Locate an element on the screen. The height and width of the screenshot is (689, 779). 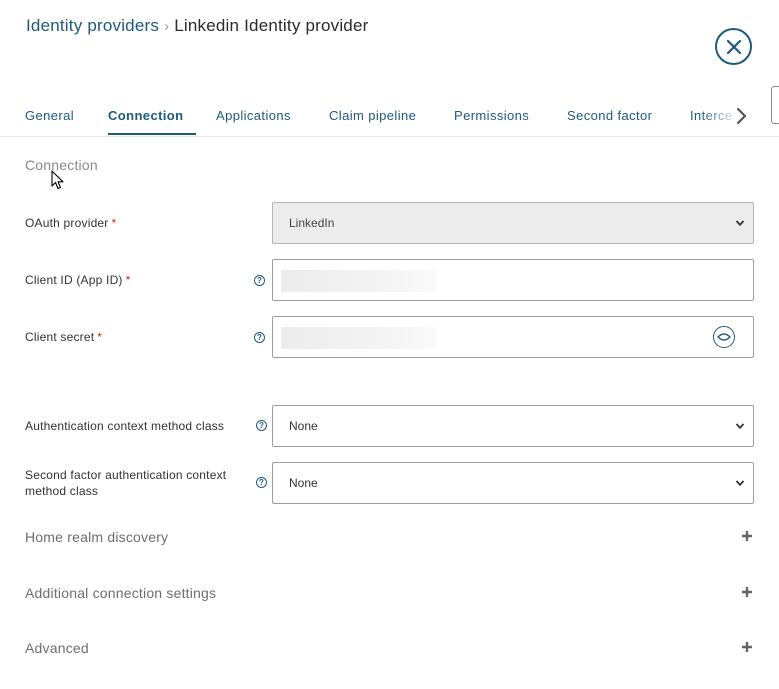
advanced-label: Advanced is located at coordinates (57, 648).